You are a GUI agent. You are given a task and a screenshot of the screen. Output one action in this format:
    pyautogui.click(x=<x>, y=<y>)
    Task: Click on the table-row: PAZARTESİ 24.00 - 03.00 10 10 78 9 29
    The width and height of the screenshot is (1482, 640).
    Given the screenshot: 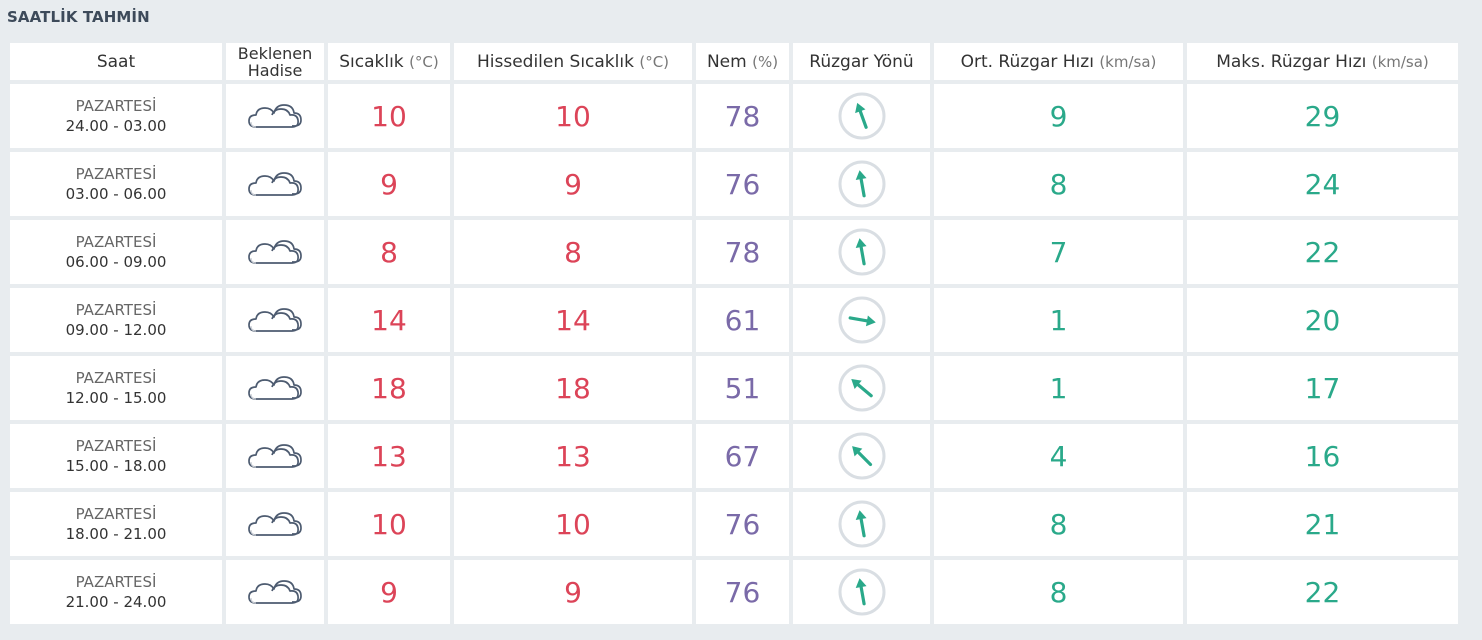 What is the action you would take?
    pyautogui.click(x=734, y=116)
    